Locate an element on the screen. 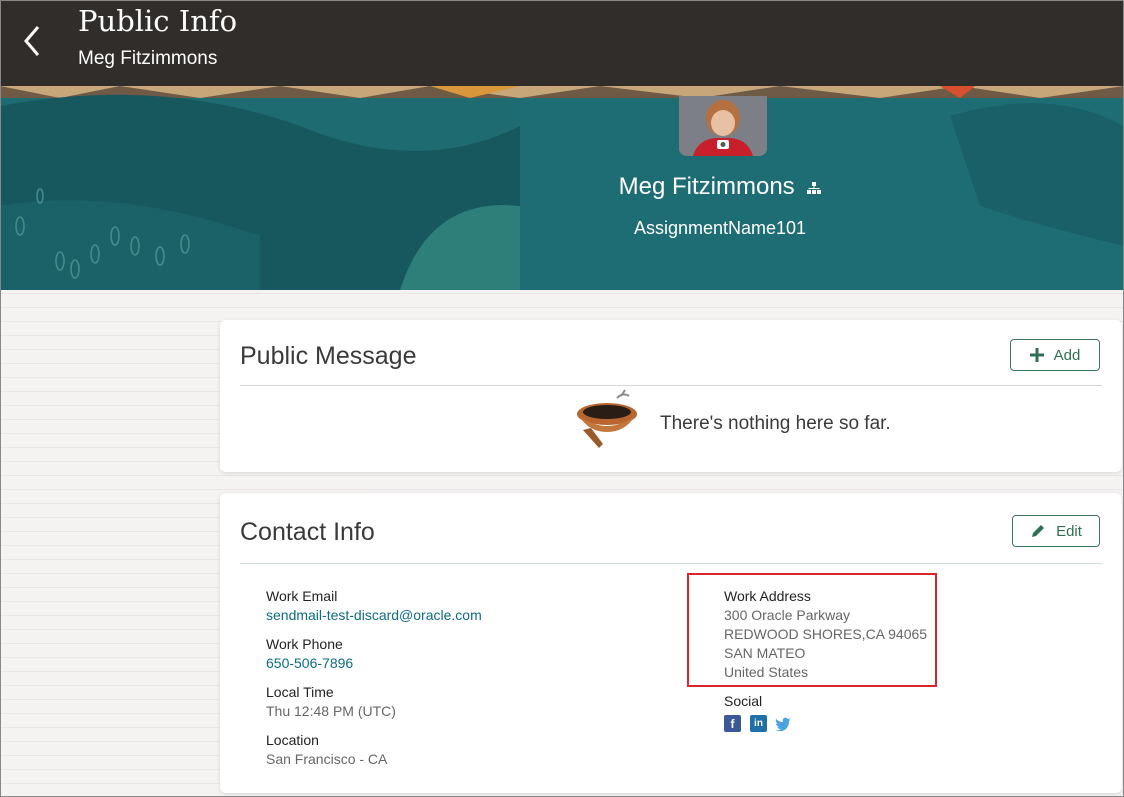  profile-name: Meg Fitzimmons is located at coordinates (720, 187).